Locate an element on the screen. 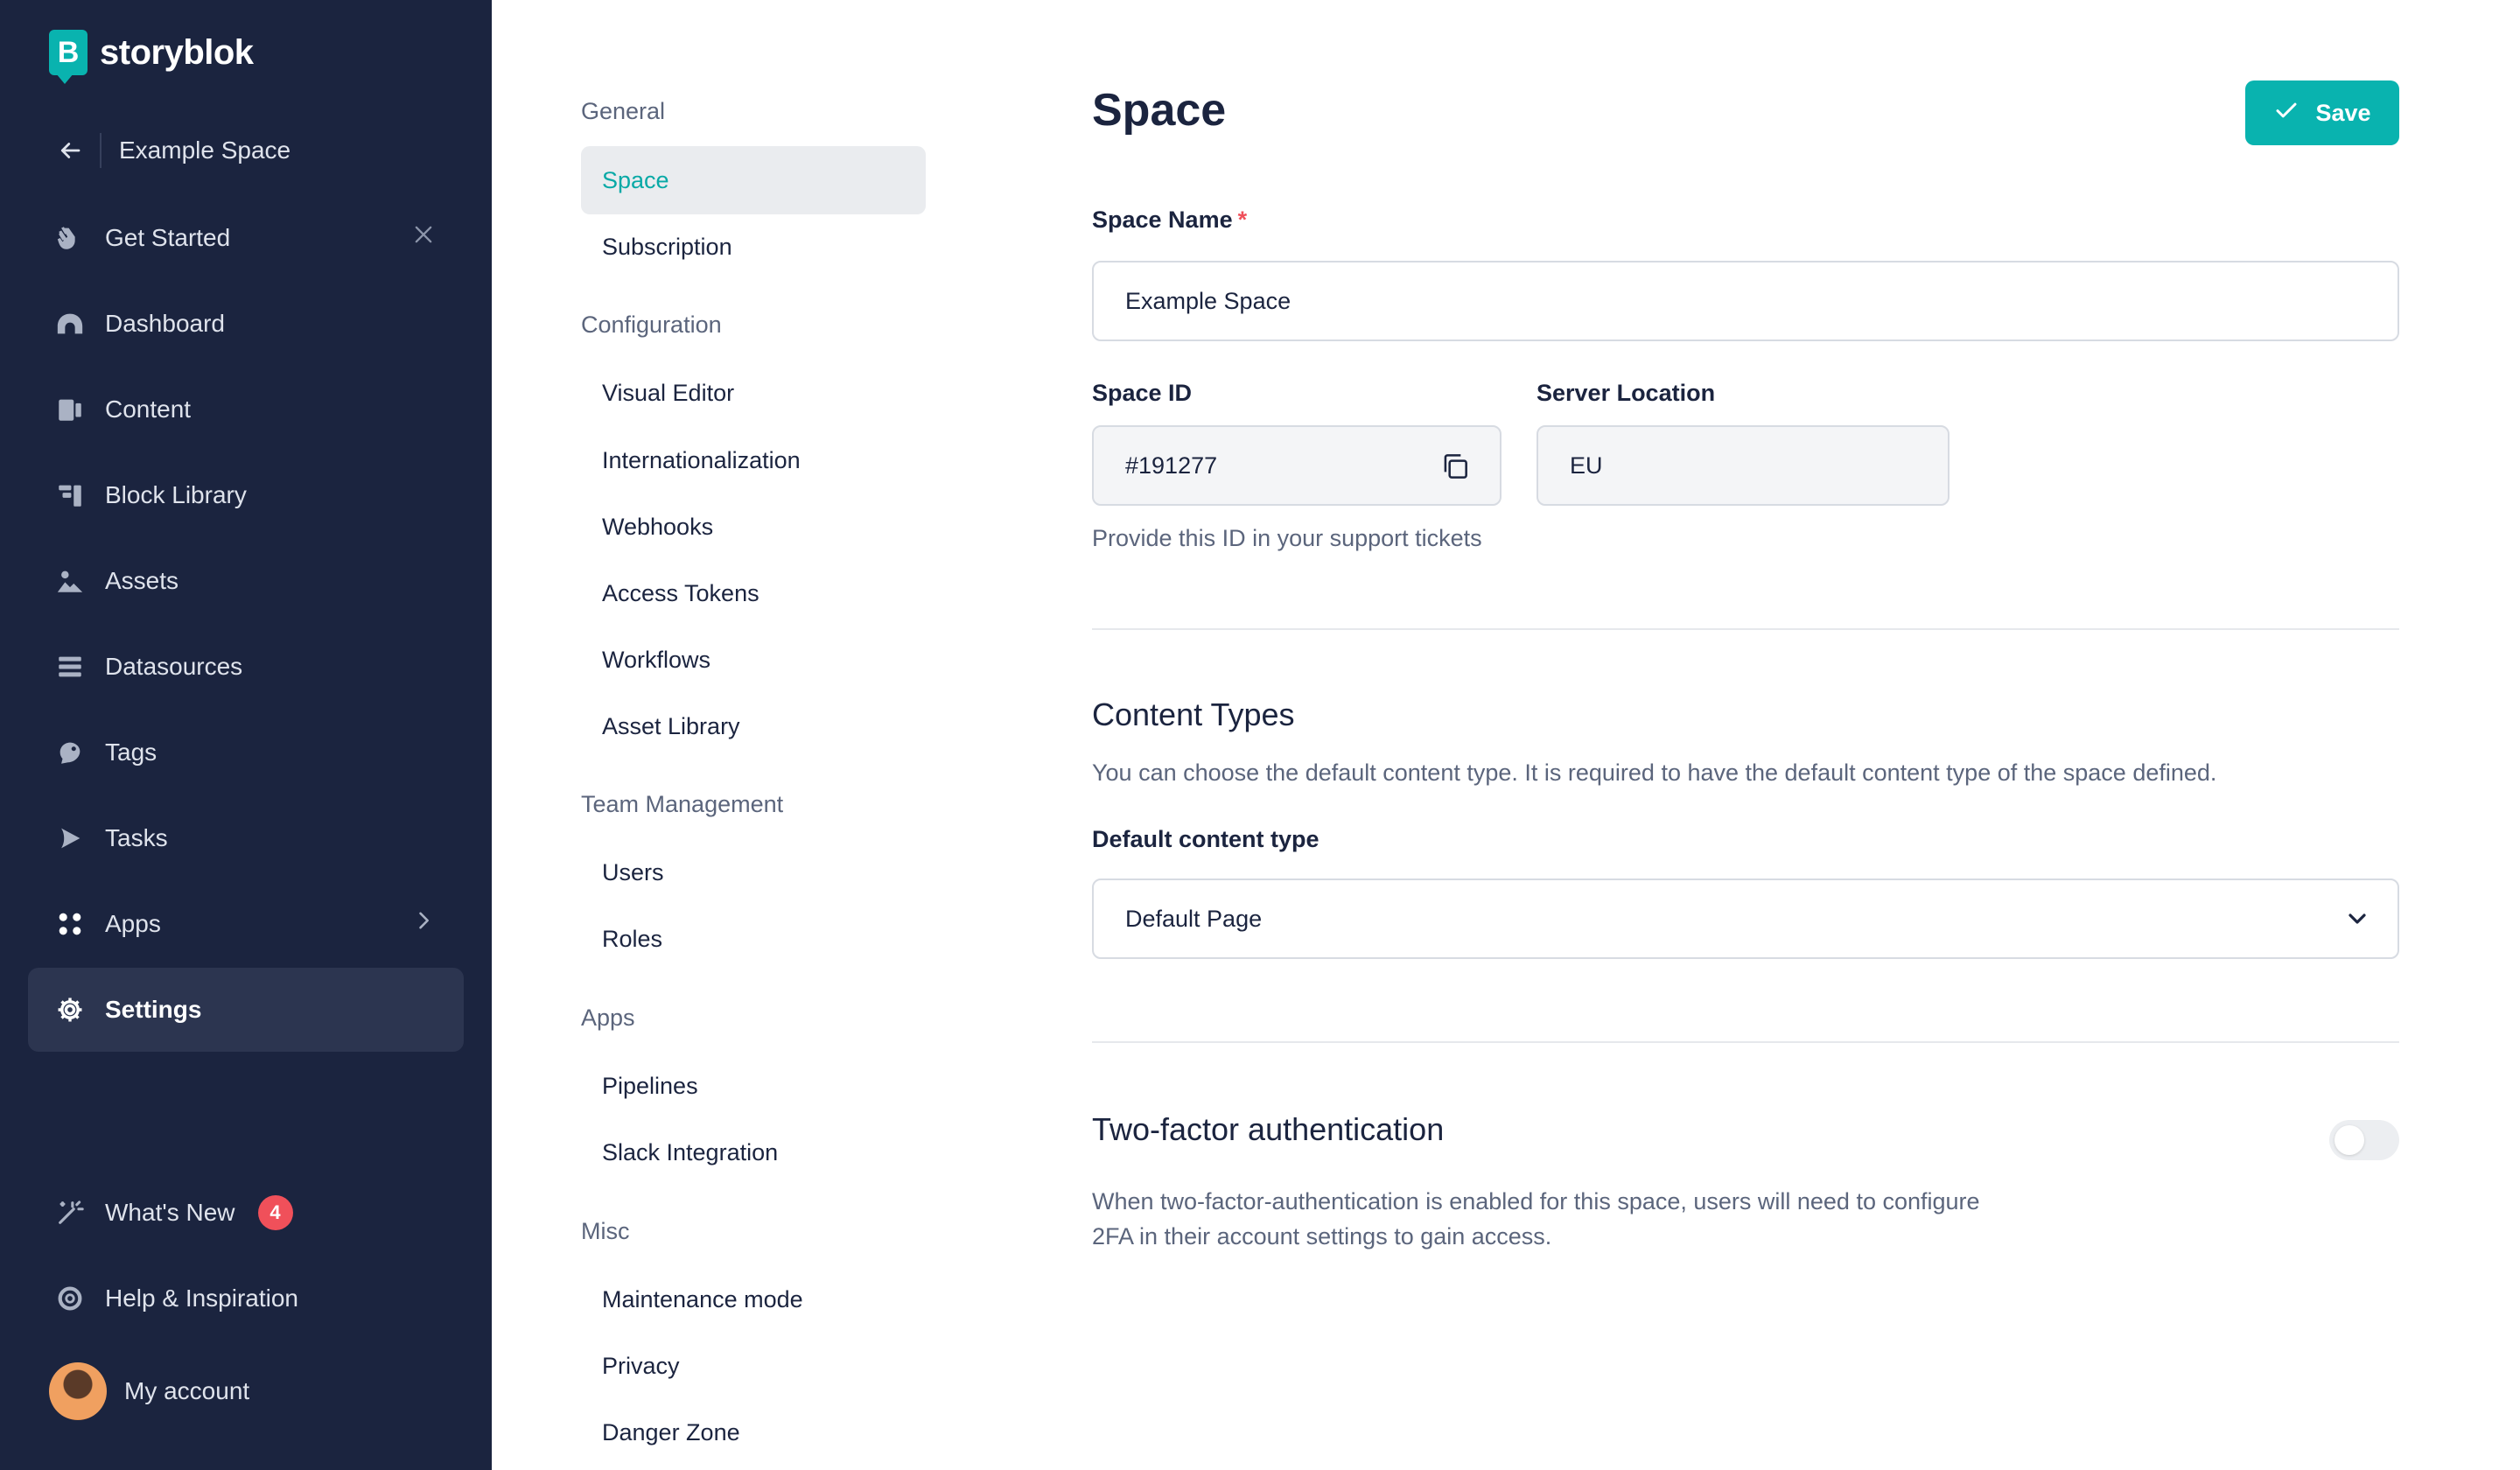  hand-wave-icon is located at coordinates (70, 238).